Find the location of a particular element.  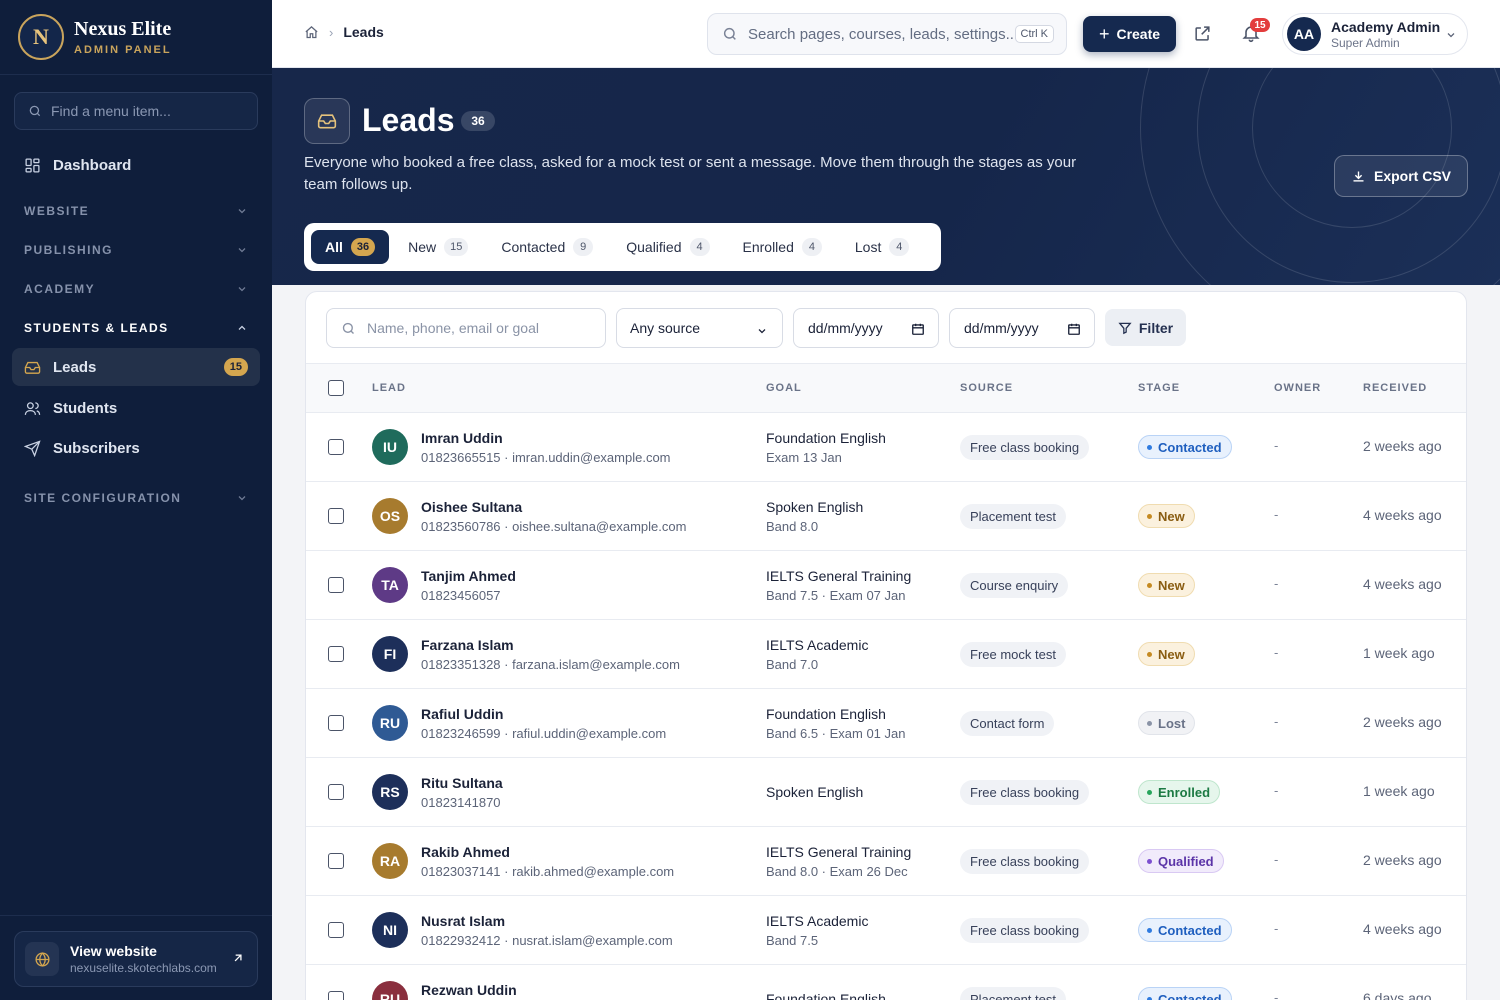

filter-icon is located at coordinates (1125, 328).